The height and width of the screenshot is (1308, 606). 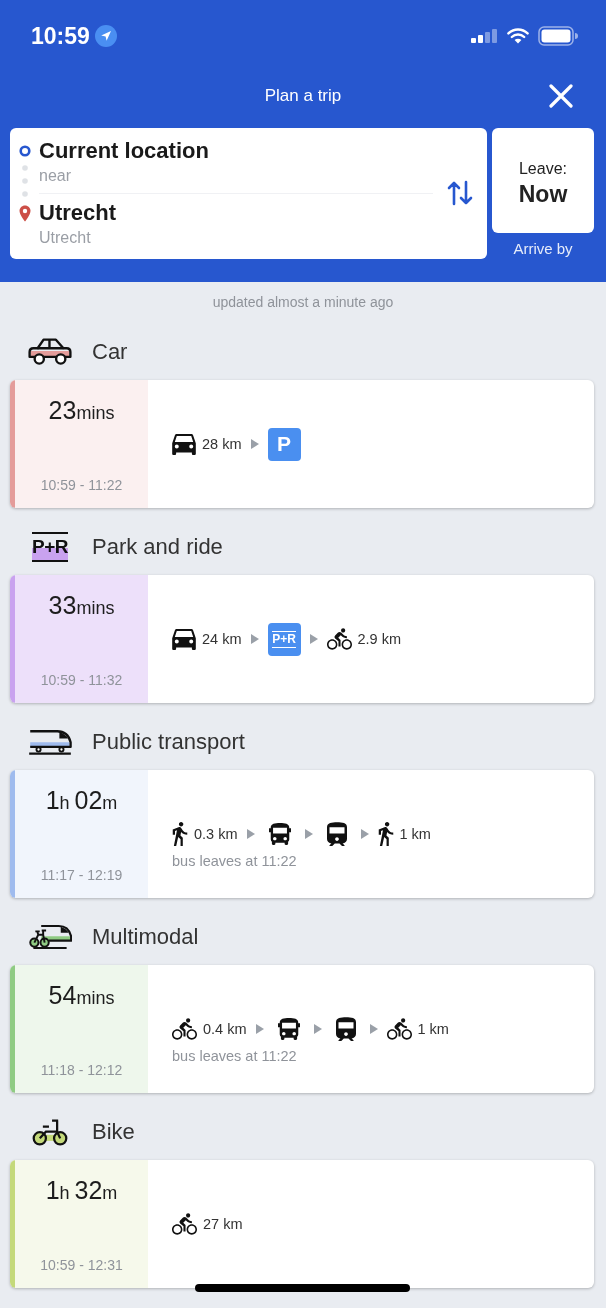 I want to click on location-pin-icon, so click(x=24, y=213).